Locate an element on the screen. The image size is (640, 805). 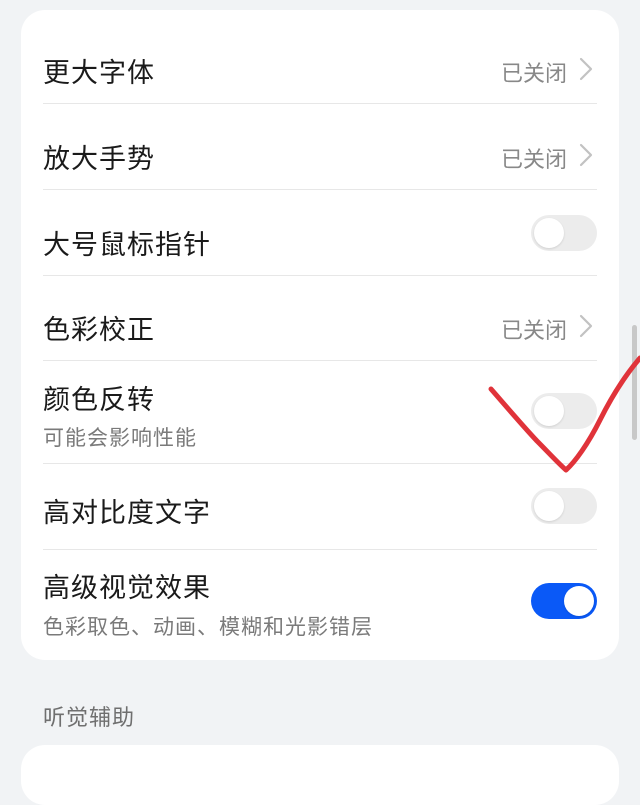
large-pointer-toggle is located at coordinates (564, 233).